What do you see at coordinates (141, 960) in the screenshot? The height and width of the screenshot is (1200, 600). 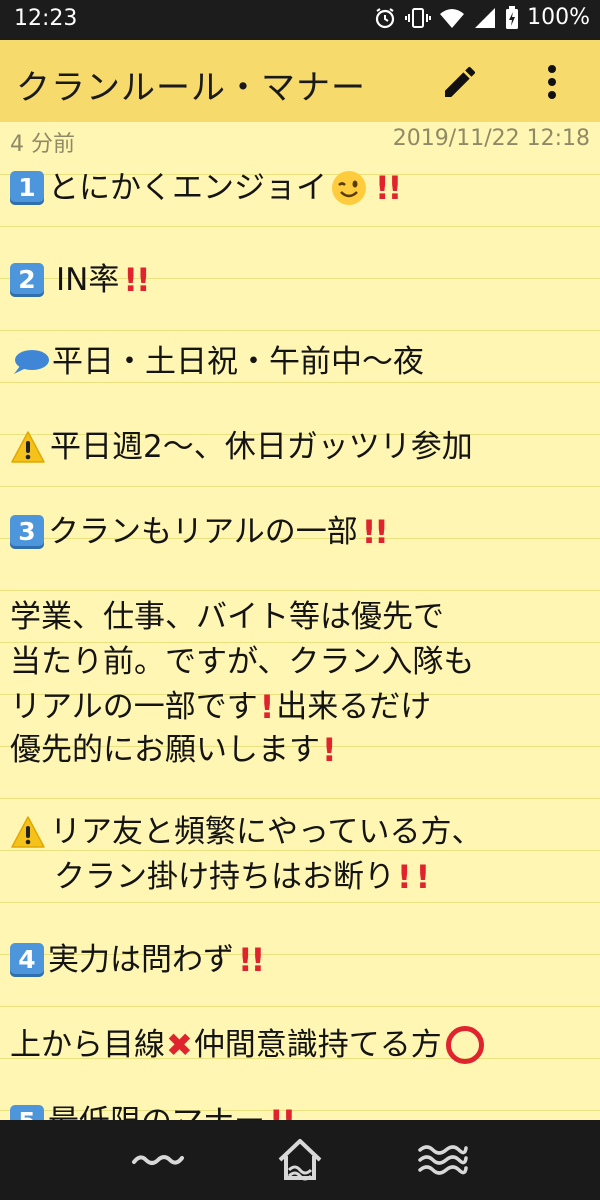 I see `note-text: 実力は問わず` at bounding box center [141, 960].